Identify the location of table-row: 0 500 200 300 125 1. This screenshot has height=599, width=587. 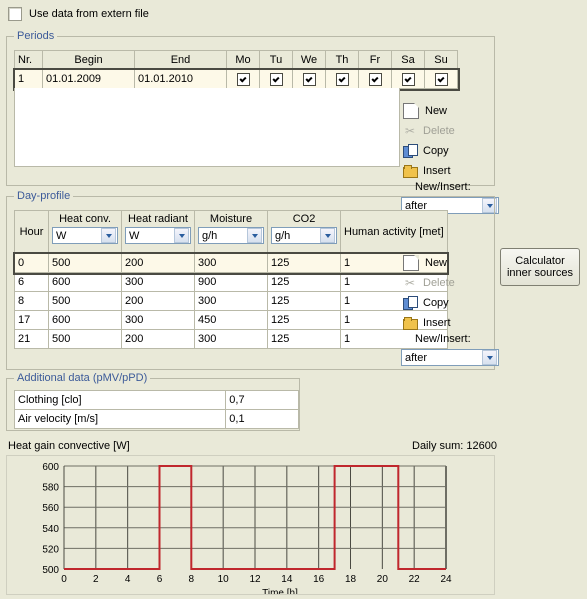
(231, 263).